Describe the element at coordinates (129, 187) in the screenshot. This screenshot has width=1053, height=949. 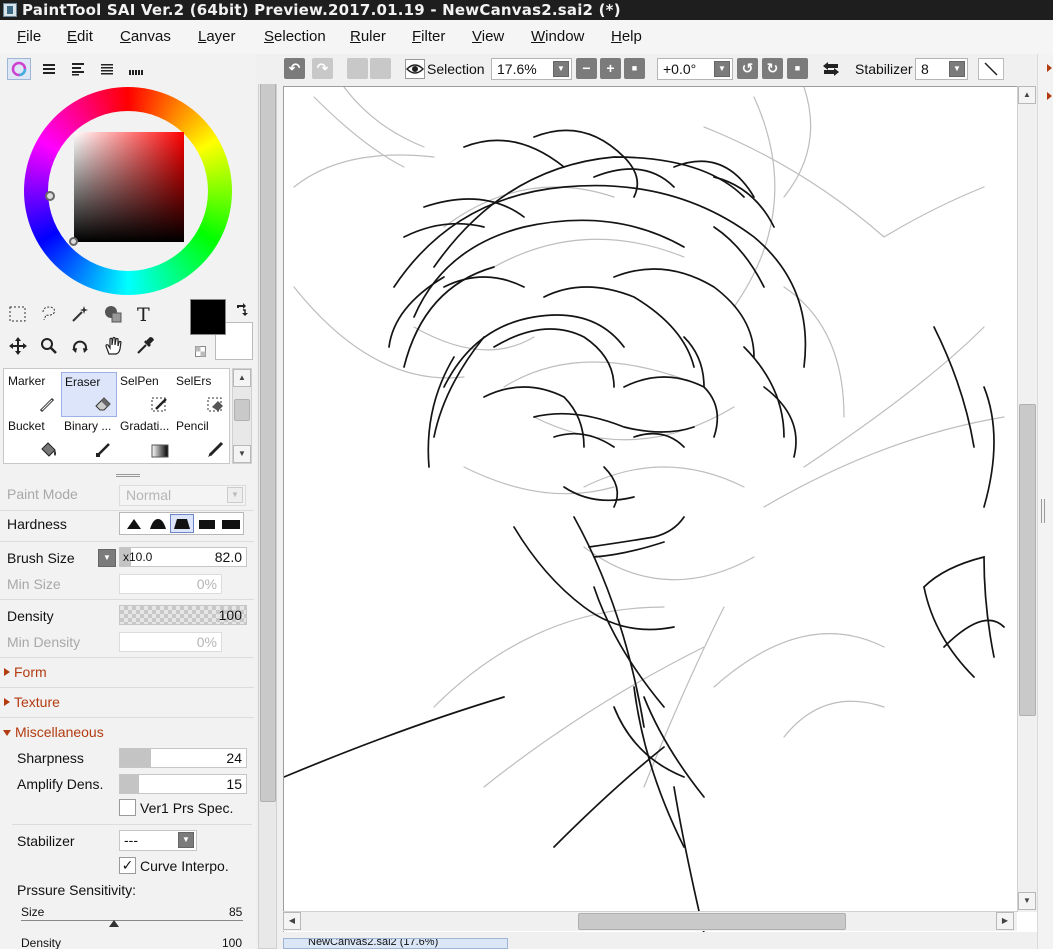
I see `saturation-value-square` at that location.